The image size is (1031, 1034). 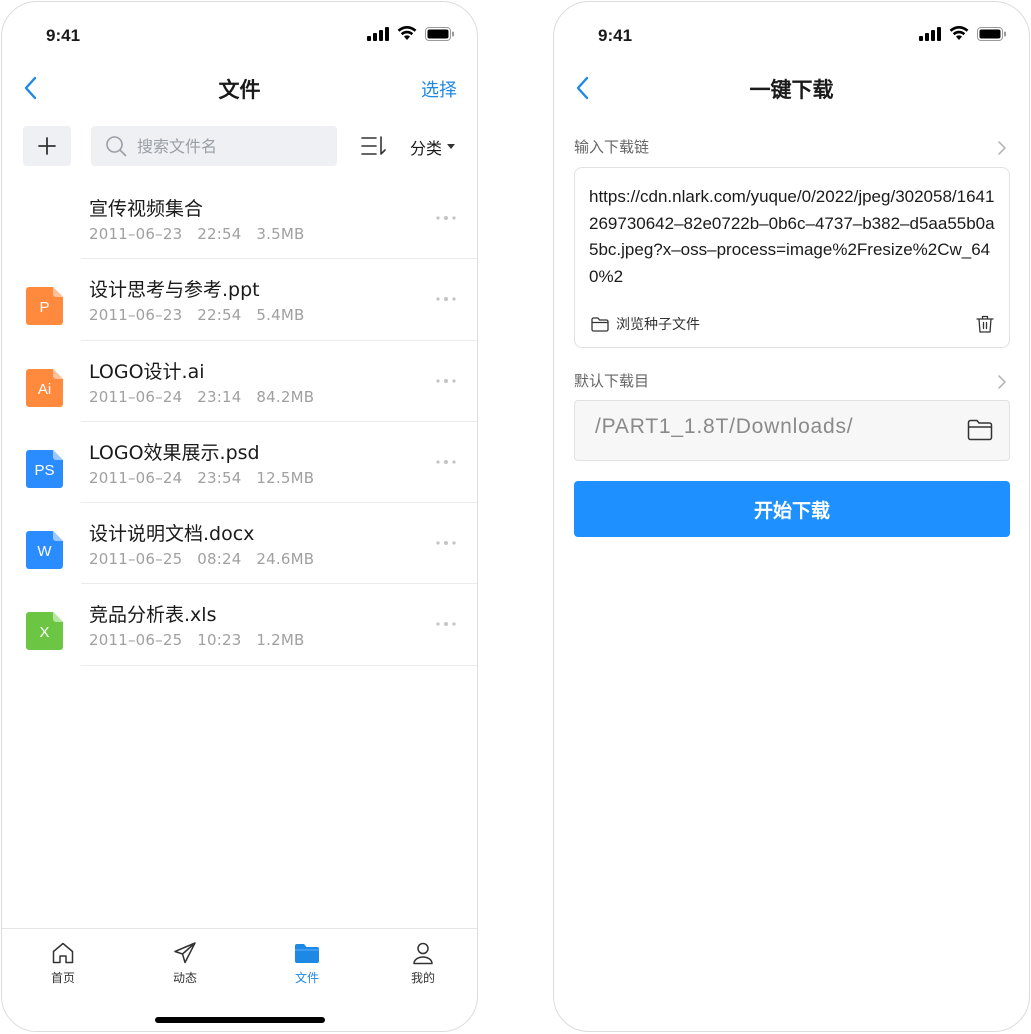 I want to click on file-icon-letter: X, so click(x=44, y=633).